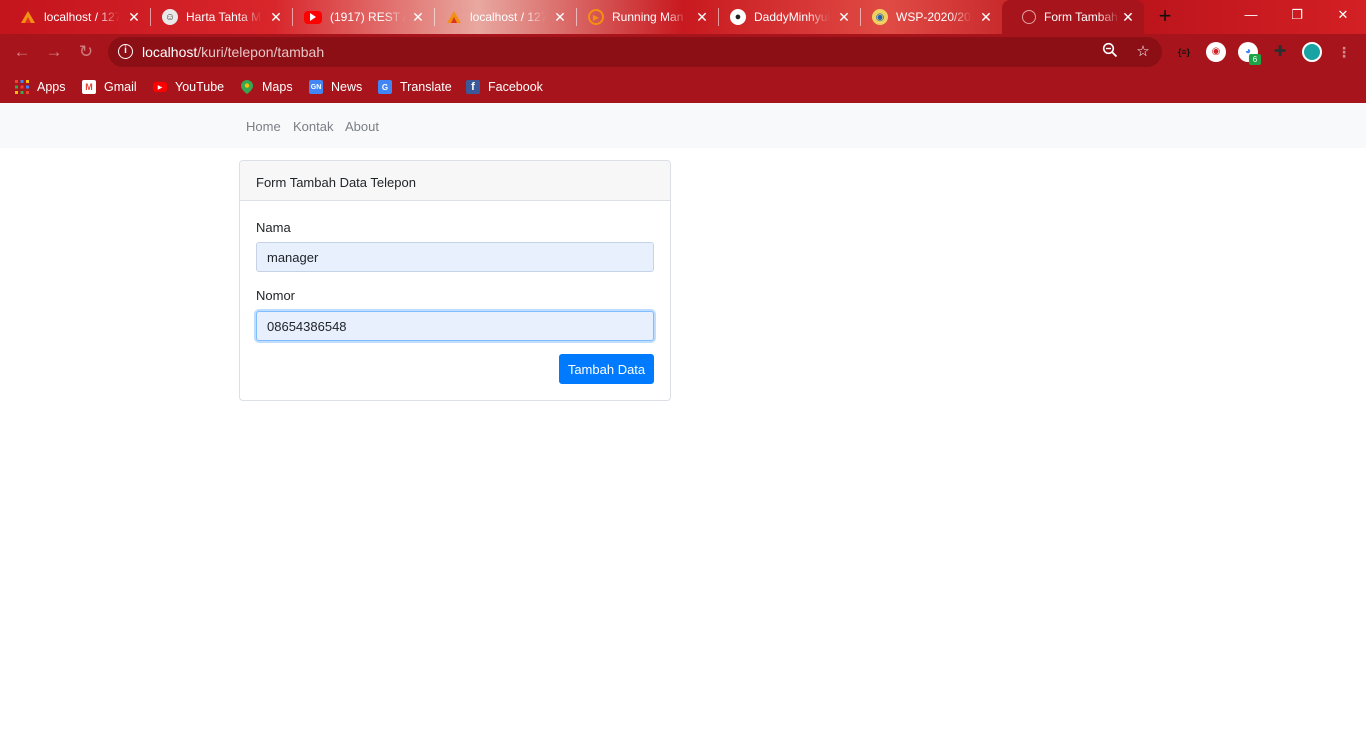 This screenshot has width=1366, height=736. What do you see at coordinates (313, 17) in the screenshot?
I see `youtube-icon` at bounding box center [313, 17].